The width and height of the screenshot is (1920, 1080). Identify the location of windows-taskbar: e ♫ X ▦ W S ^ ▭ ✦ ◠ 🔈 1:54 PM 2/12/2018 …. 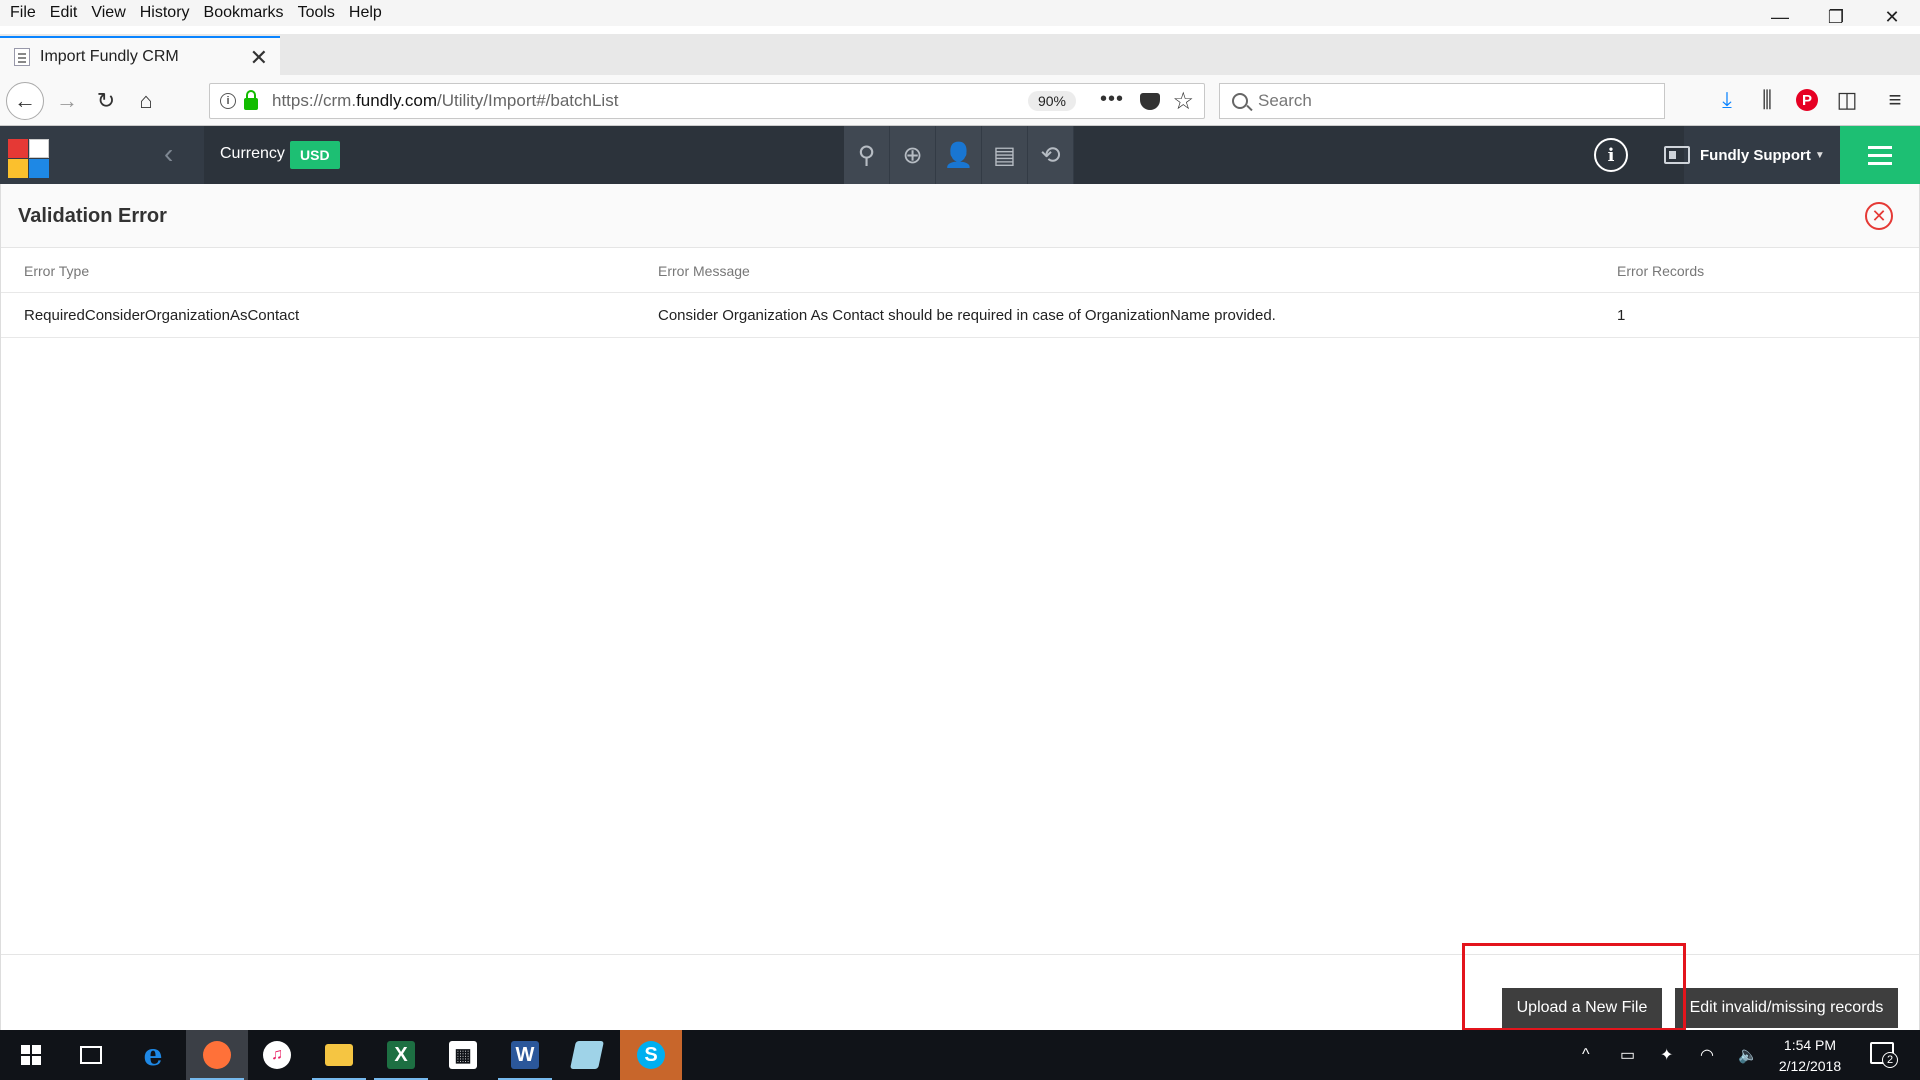
(960, 1055).